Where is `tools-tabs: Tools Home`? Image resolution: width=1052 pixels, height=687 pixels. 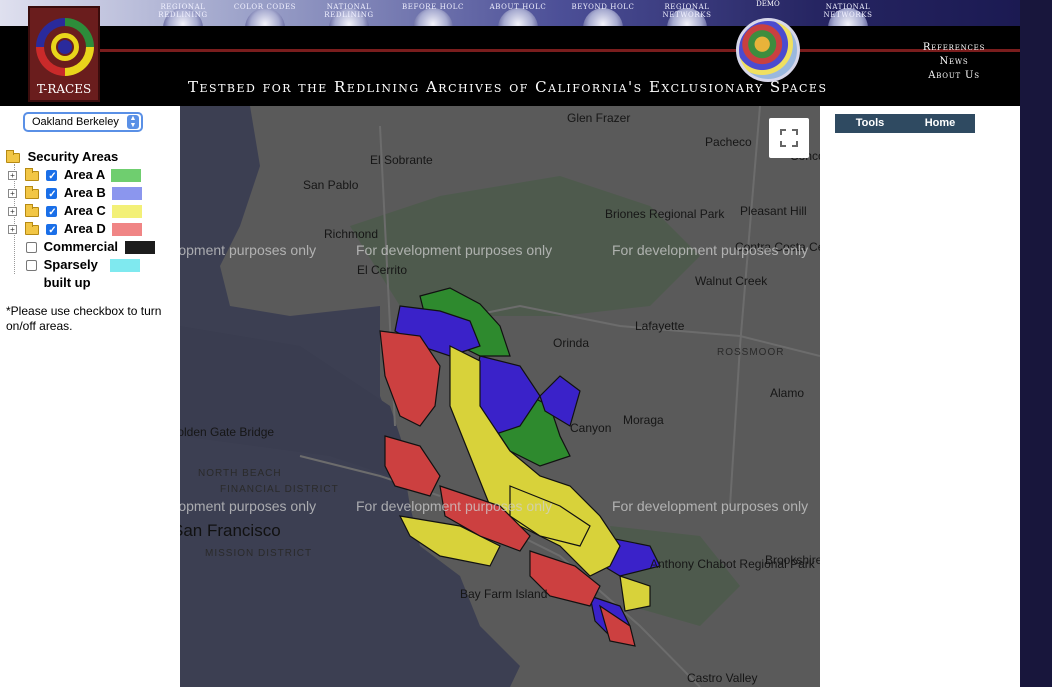 tools-tabs: Tools Home is located at coordinates (905, 123).